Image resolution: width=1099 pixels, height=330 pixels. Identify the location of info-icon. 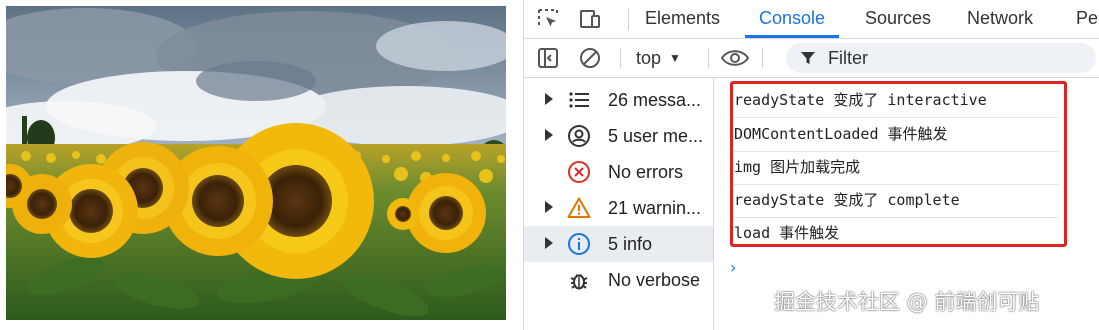
(579, 244).